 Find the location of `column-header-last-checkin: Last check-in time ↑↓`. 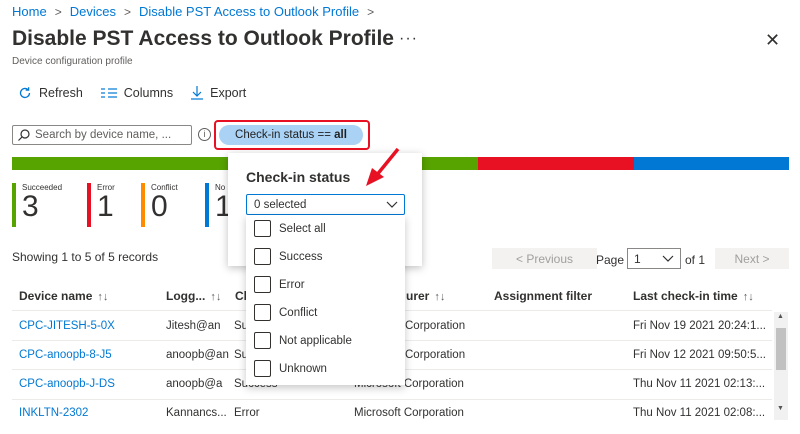

column-header-last-checkin: Last check-in time ↑↓ is located at coordinates (693, 296).